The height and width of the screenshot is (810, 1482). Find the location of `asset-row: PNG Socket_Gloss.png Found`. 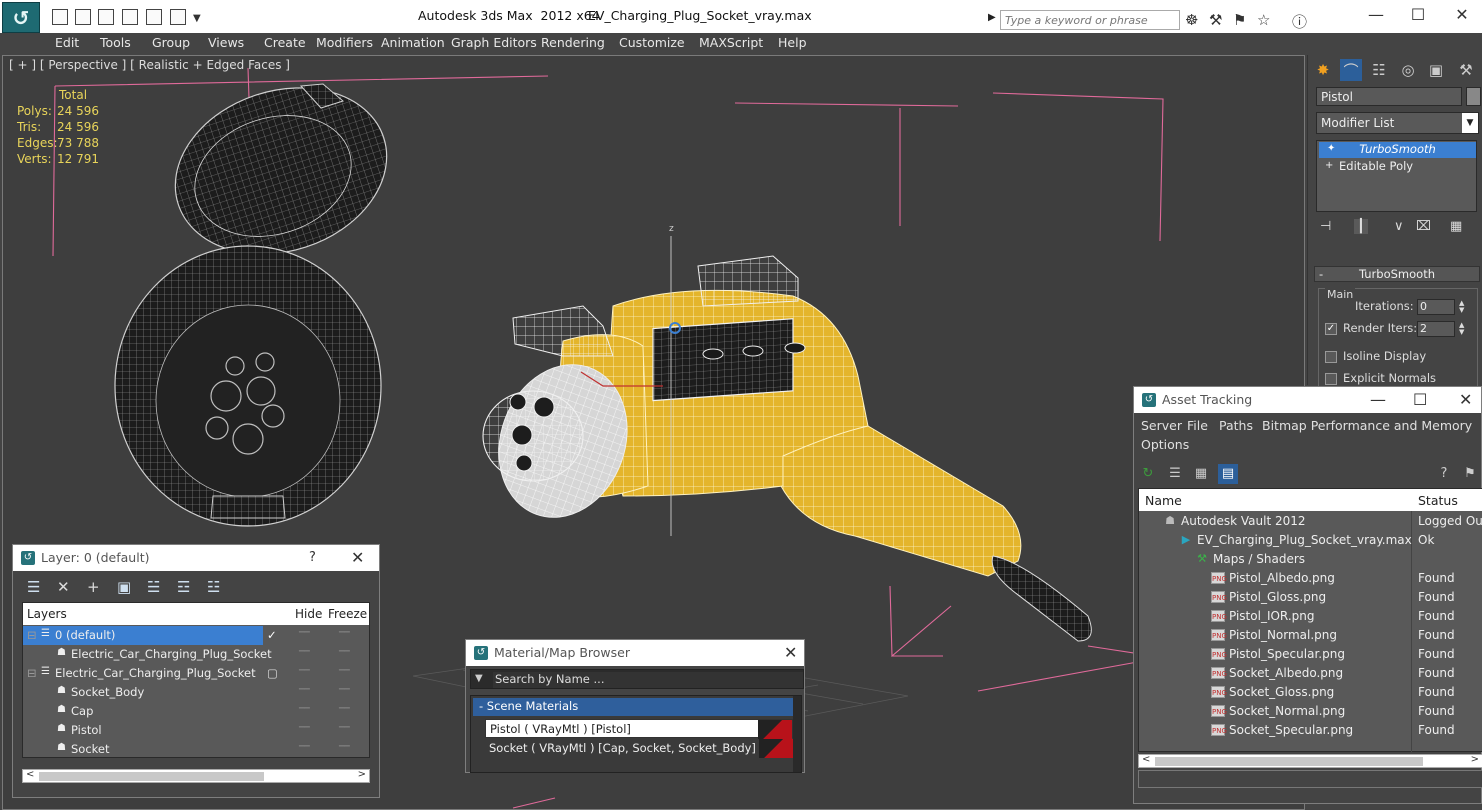

asset-row: PNG Socket_Gloss.png Found is located at coordinates (1310, 692).